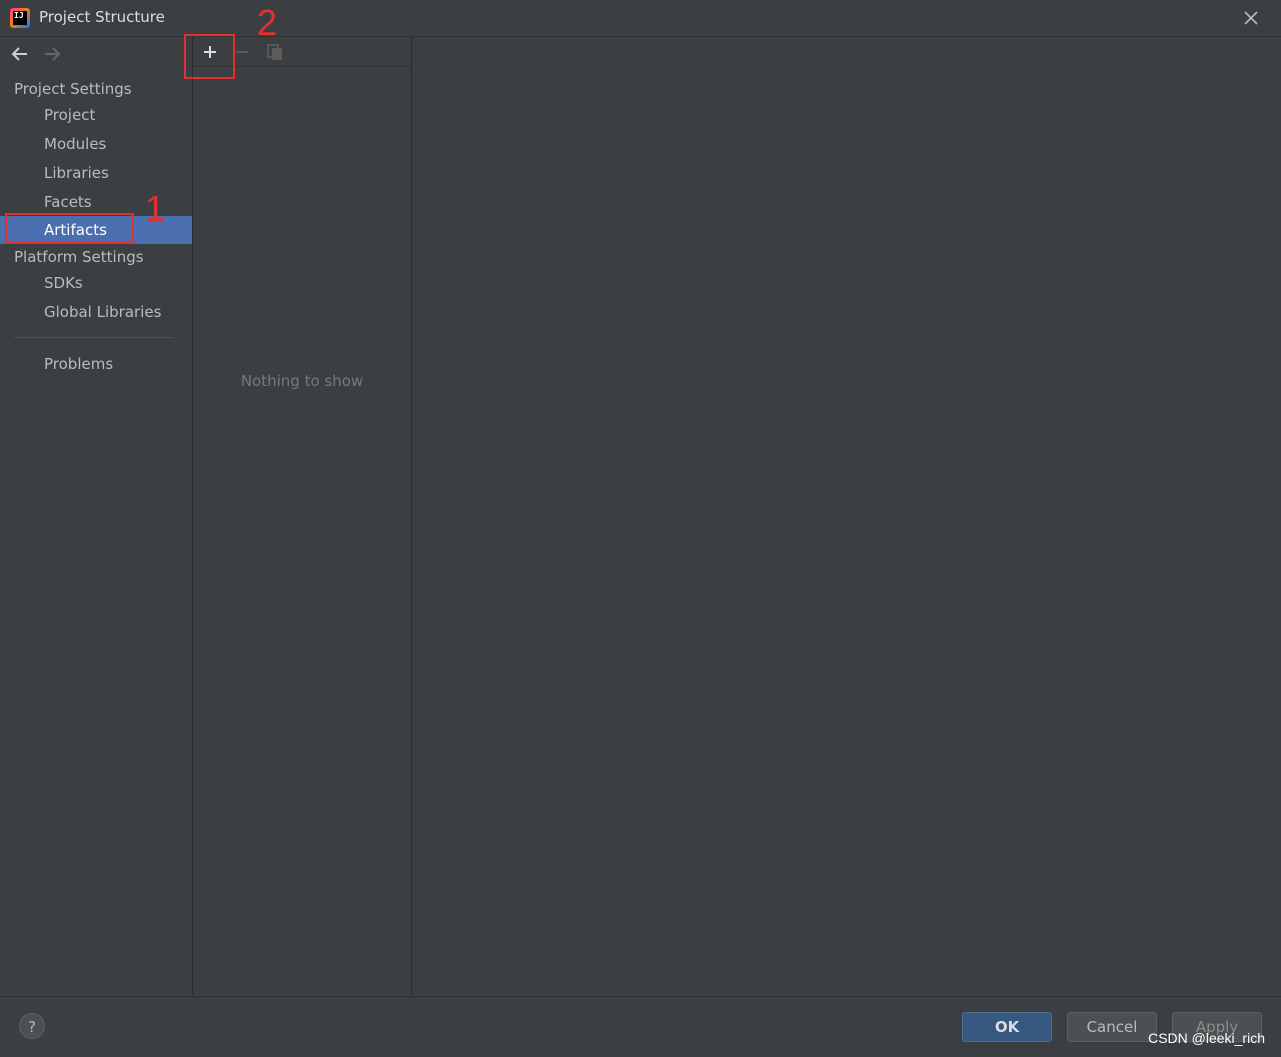 This screenshot has width=1281, height=1057. I want to click on empty-list-message: Nothing to show, so click(302, 381).